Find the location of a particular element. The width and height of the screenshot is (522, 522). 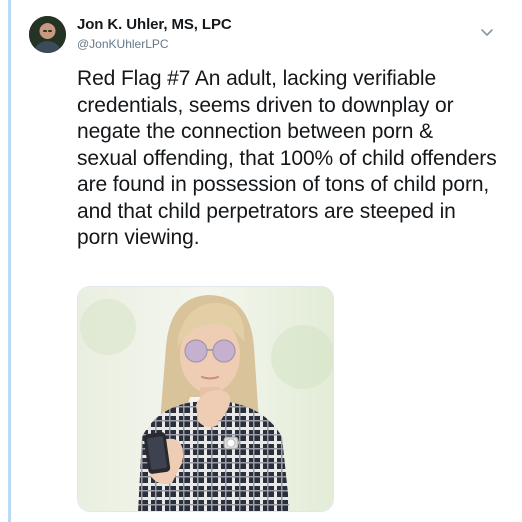

author-handle: @JonKUhlerLPC is located at coordinates (123, 44).